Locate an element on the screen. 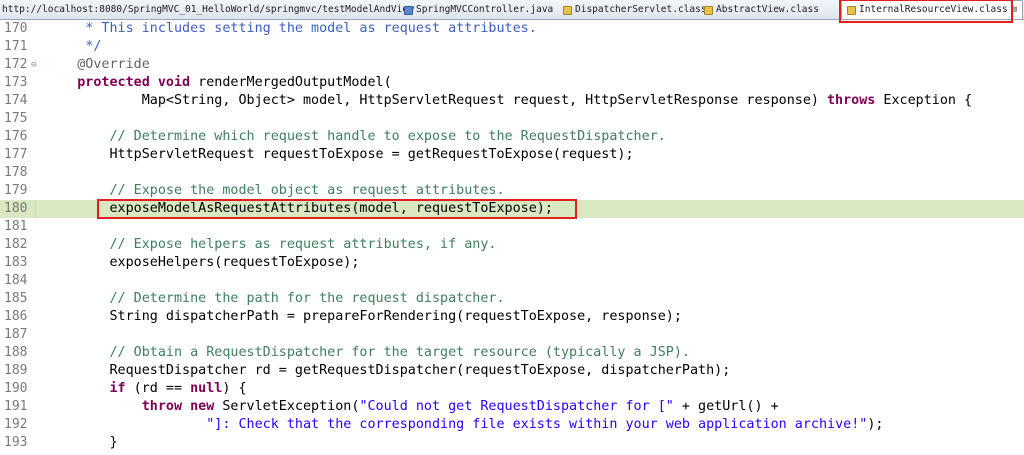 The width and height of the screenshot is (1024, 455). line-number: 176 is located at coordinates (16, 137).